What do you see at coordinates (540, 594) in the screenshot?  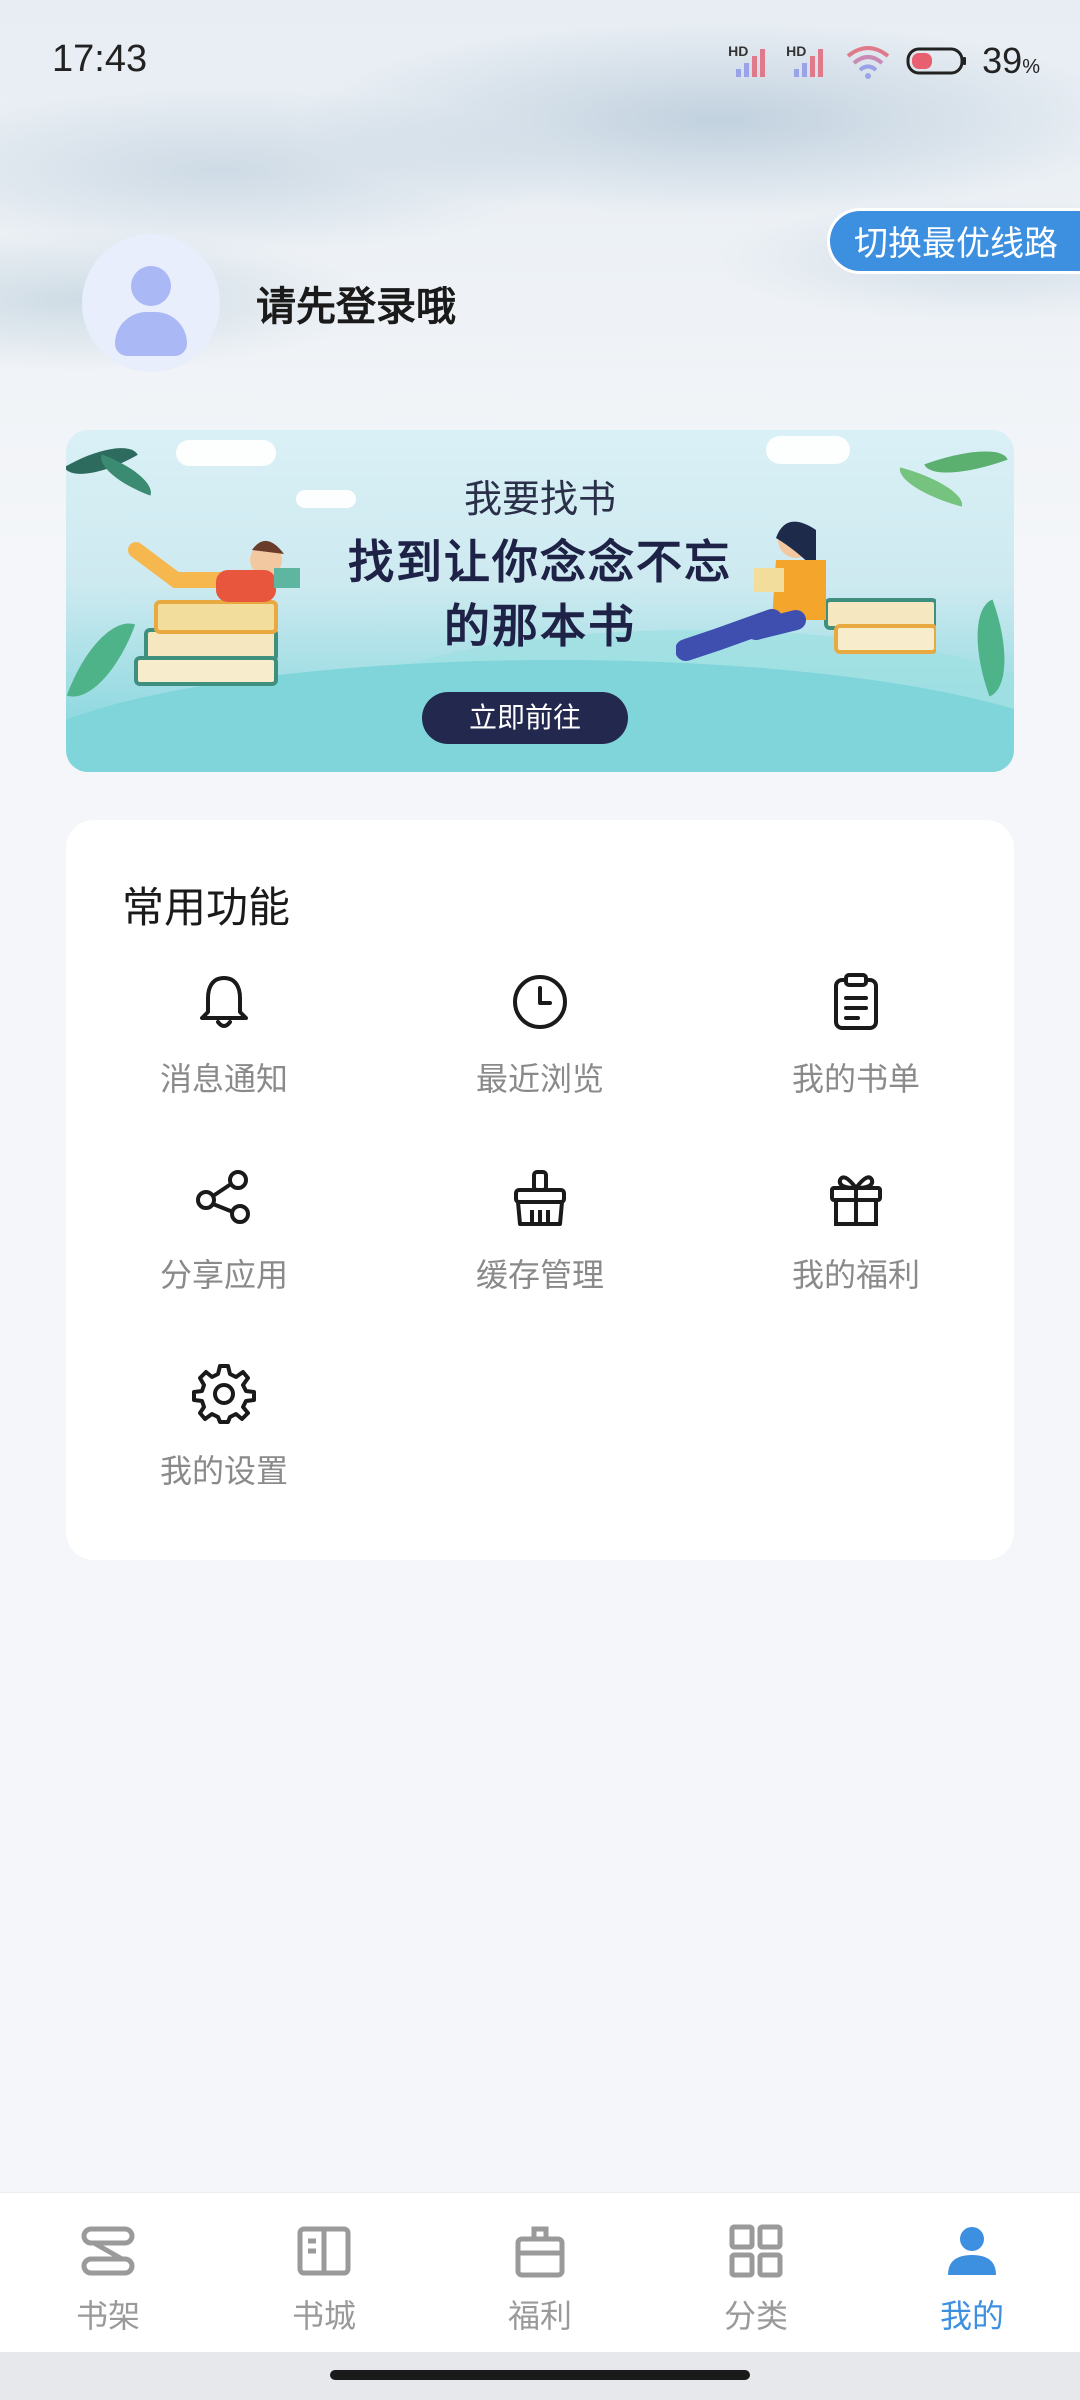 I see `banner-headline: 找到让你念念不忘 的那本书` at bounding box center [540, 594].